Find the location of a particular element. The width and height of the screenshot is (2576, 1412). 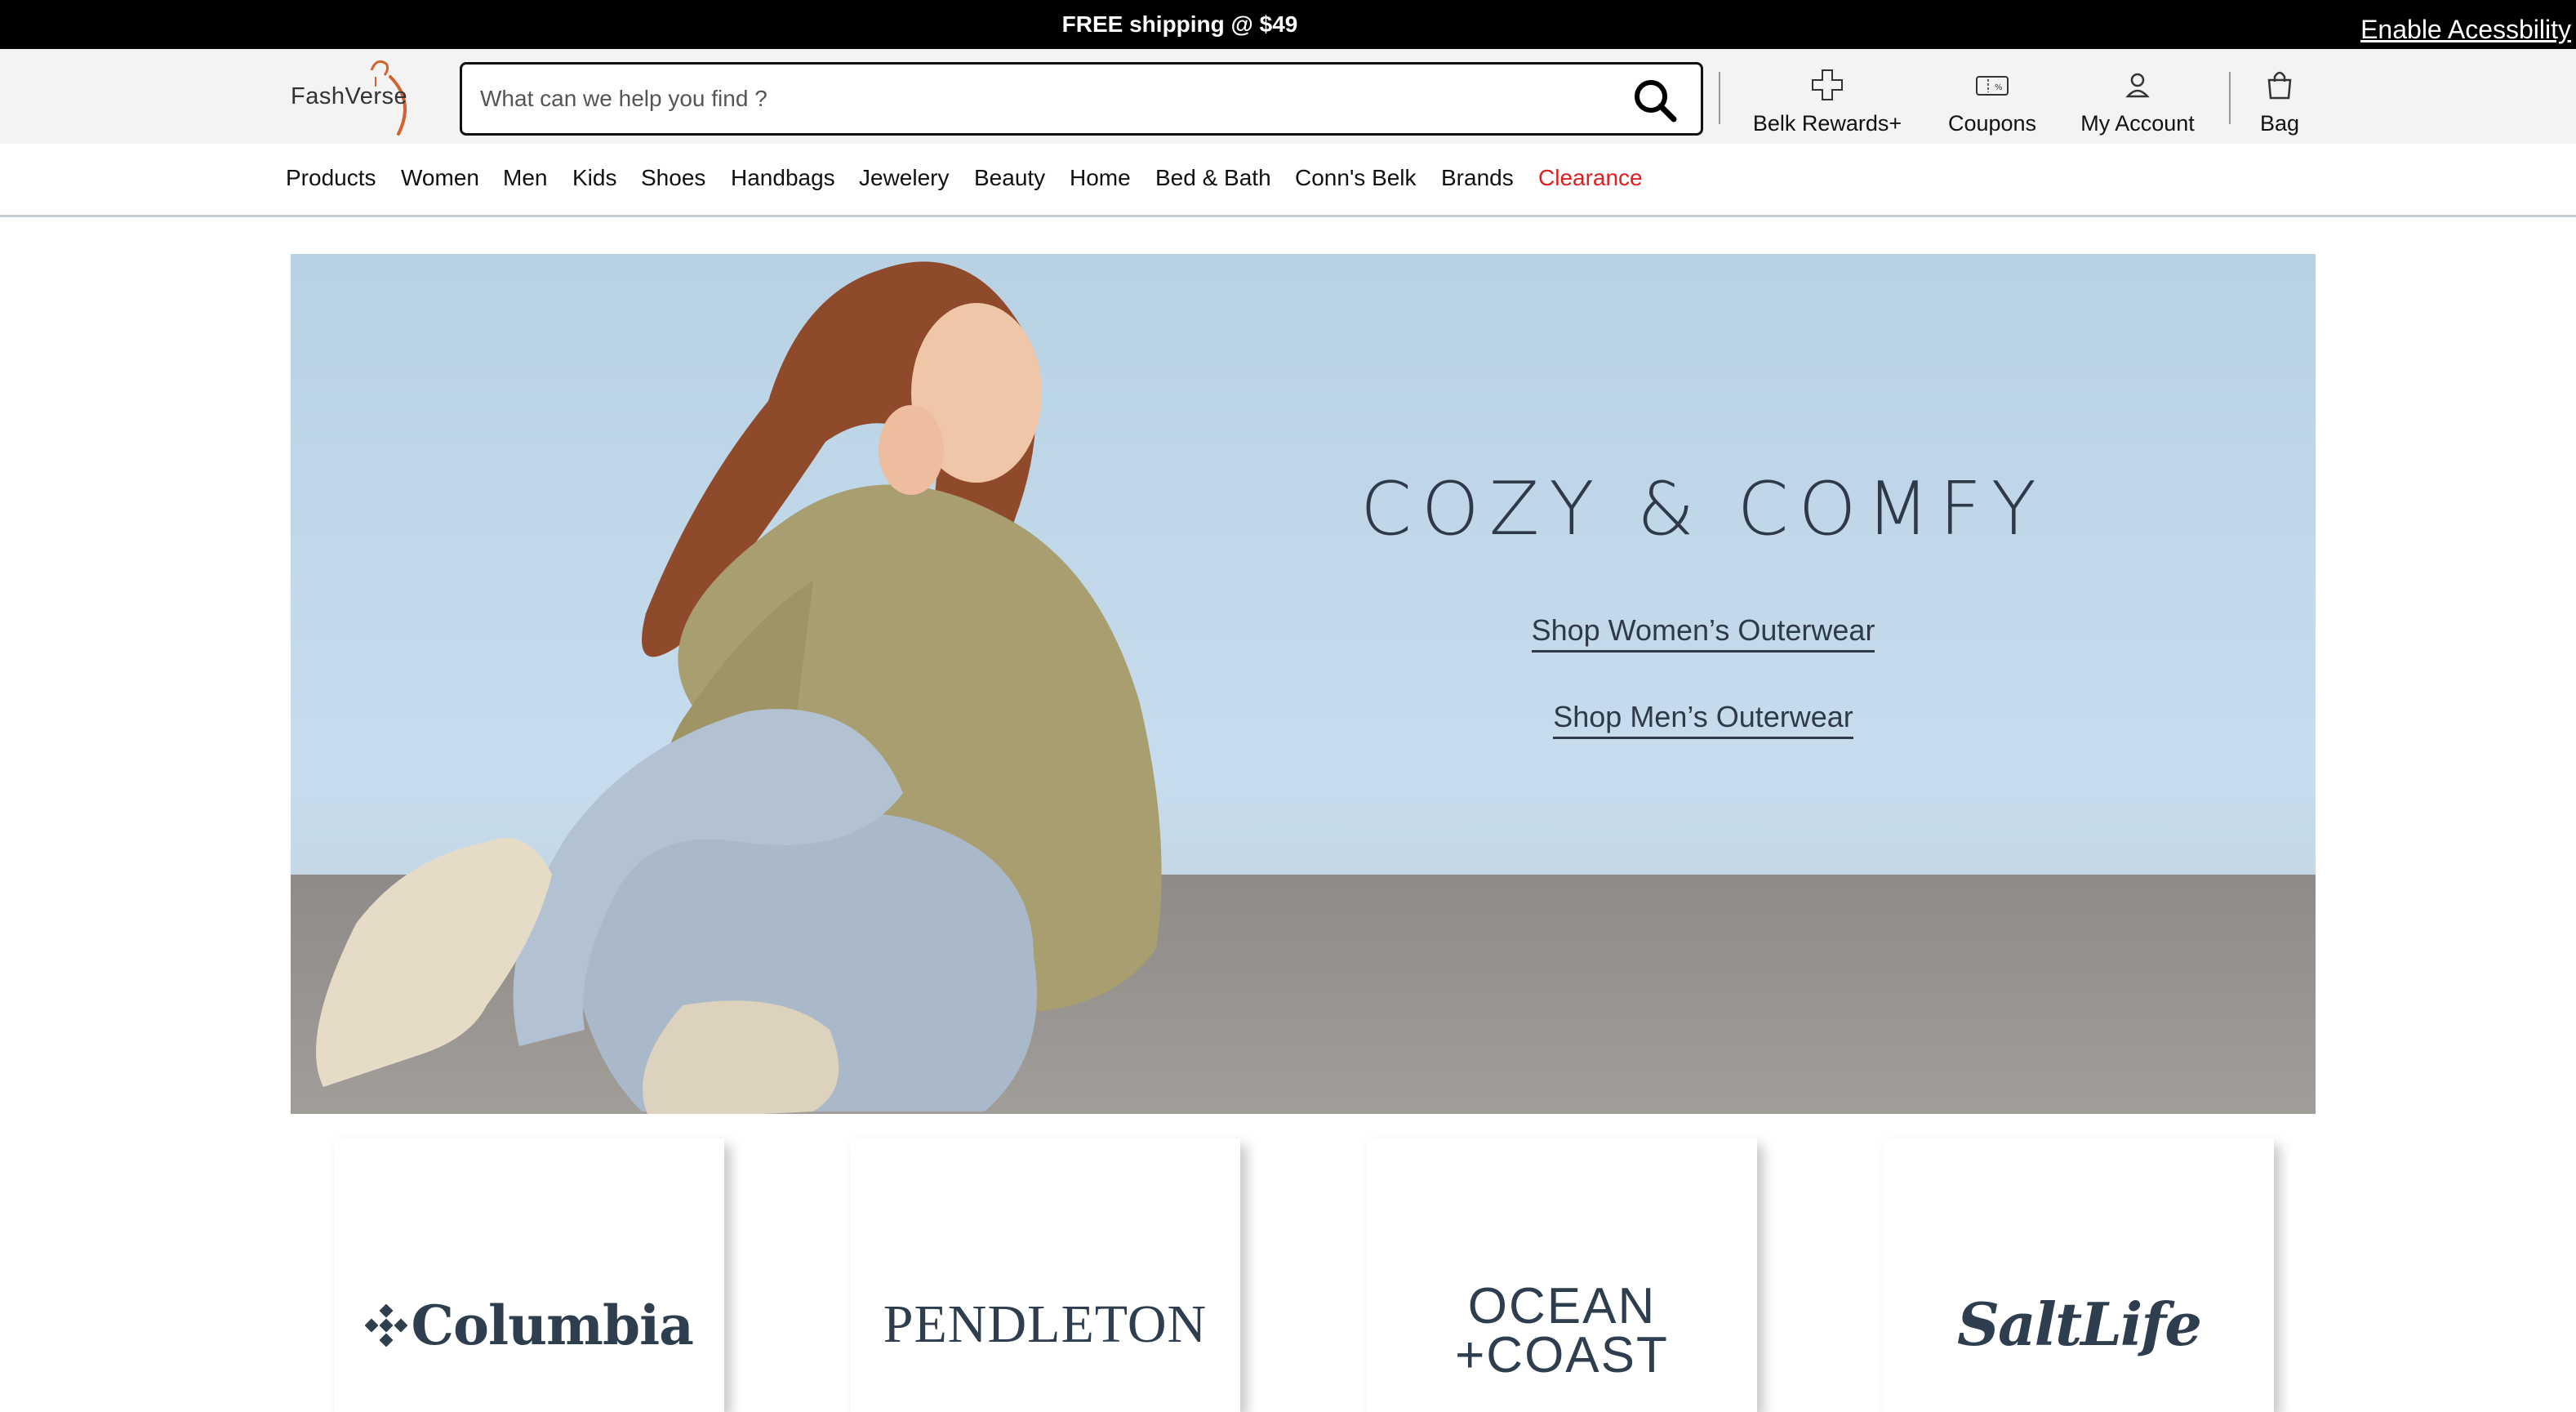

coast-wordmark: +COAST is located at coordinates (1562, 1355).